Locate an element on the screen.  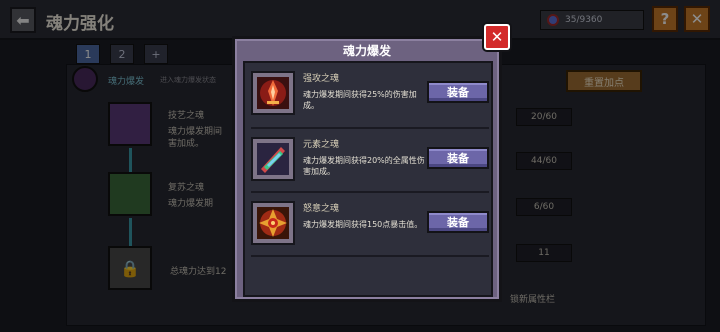
strike-soul-icon is located at coordinates (273, 93).